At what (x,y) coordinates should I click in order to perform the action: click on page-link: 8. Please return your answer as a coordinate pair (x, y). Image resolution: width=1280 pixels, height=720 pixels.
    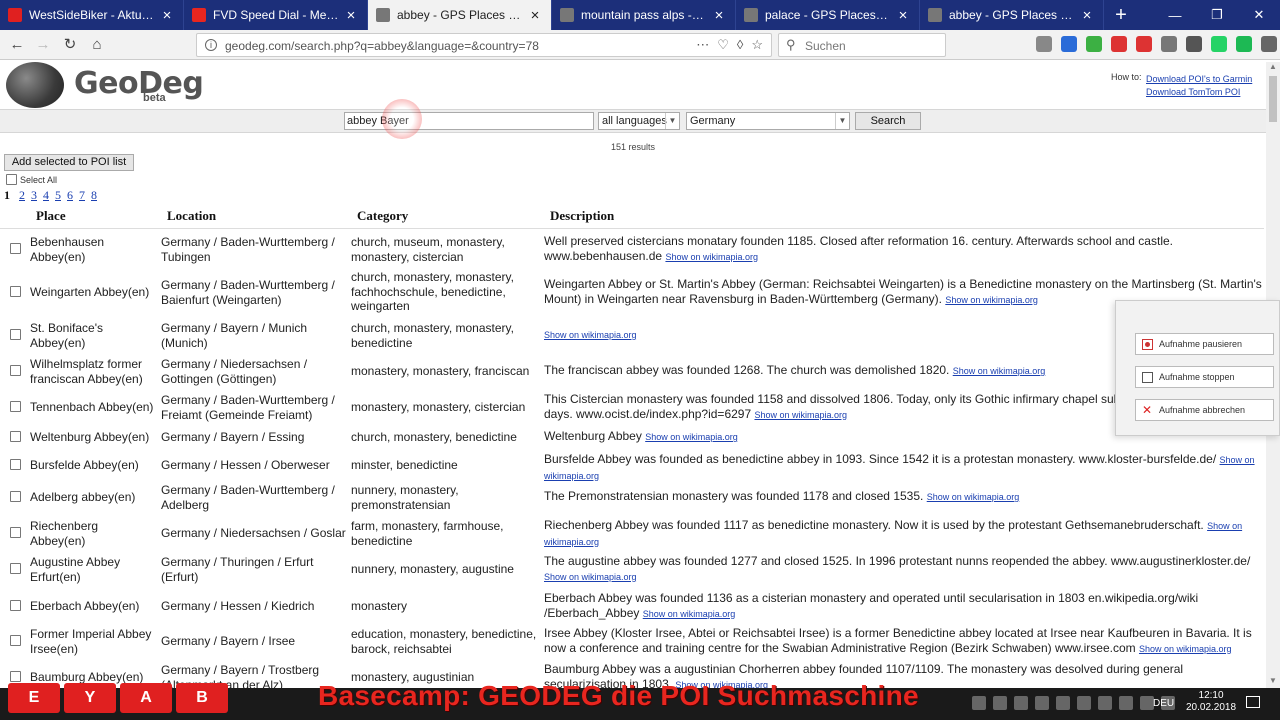
    Looking at the image, I should click on (94, 195).